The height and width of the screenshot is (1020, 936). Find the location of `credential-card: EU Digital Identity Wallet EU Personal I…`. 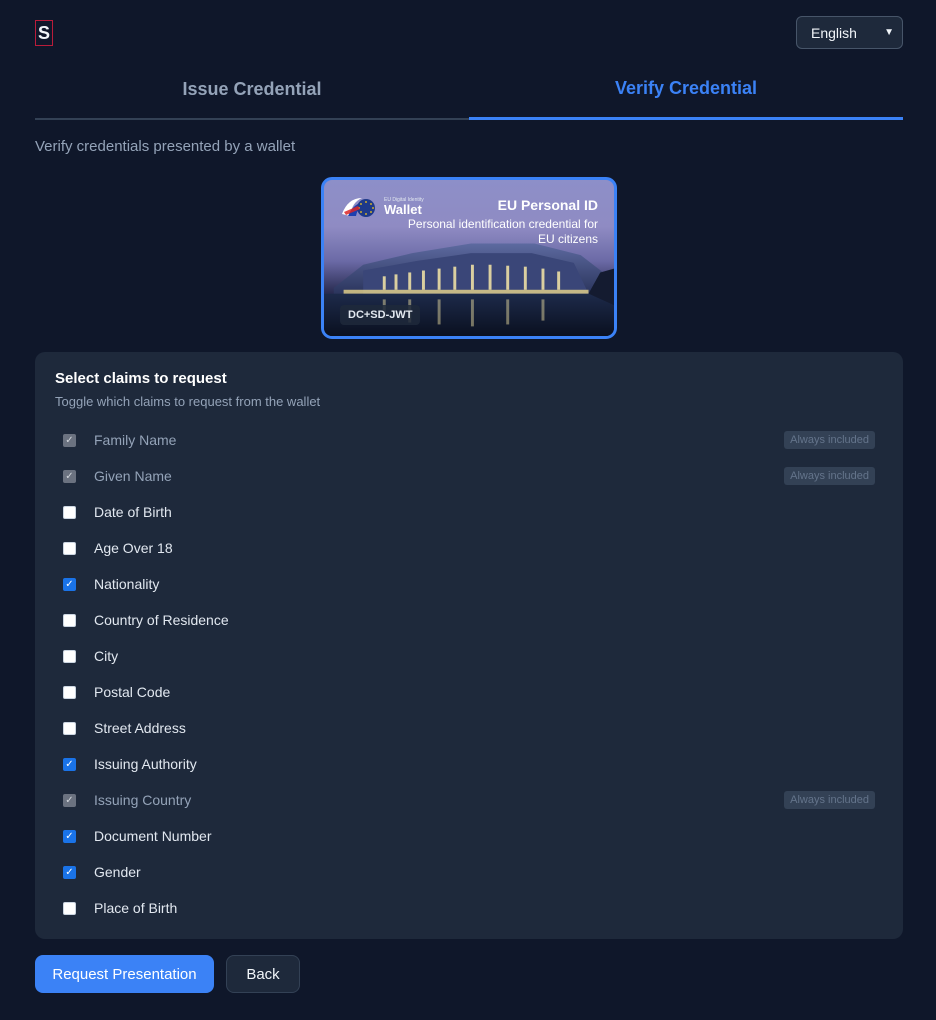

credential-card: EU Digital Identity Wallet EU Personal I… is located at coordinates (469, 258).